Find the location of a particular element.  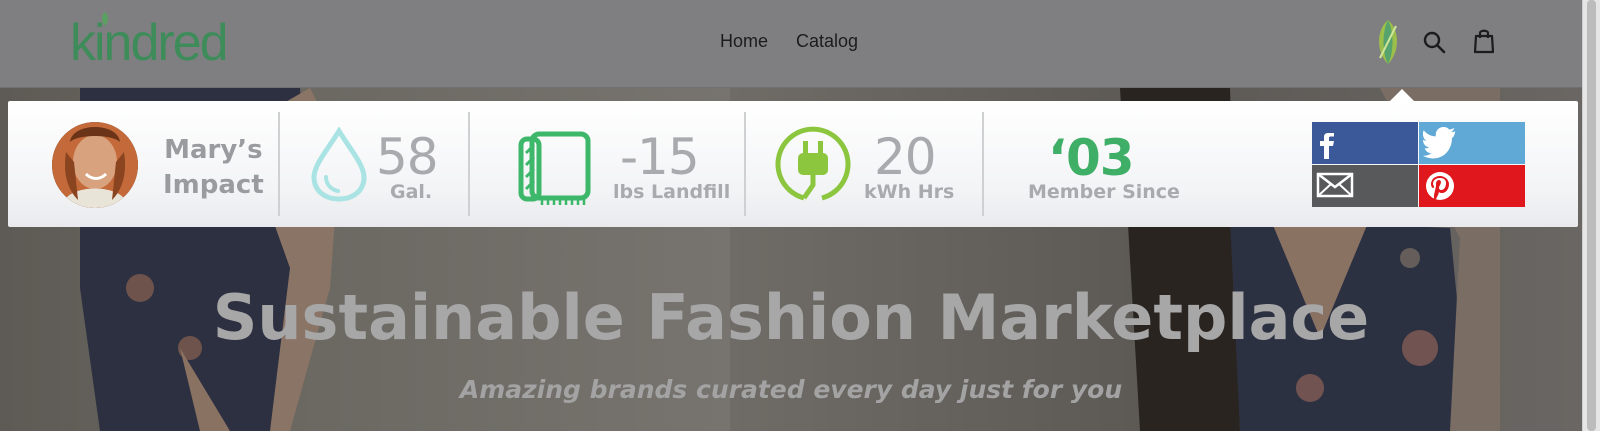

landfill-value: -15 is located at coordinates (660, 157).